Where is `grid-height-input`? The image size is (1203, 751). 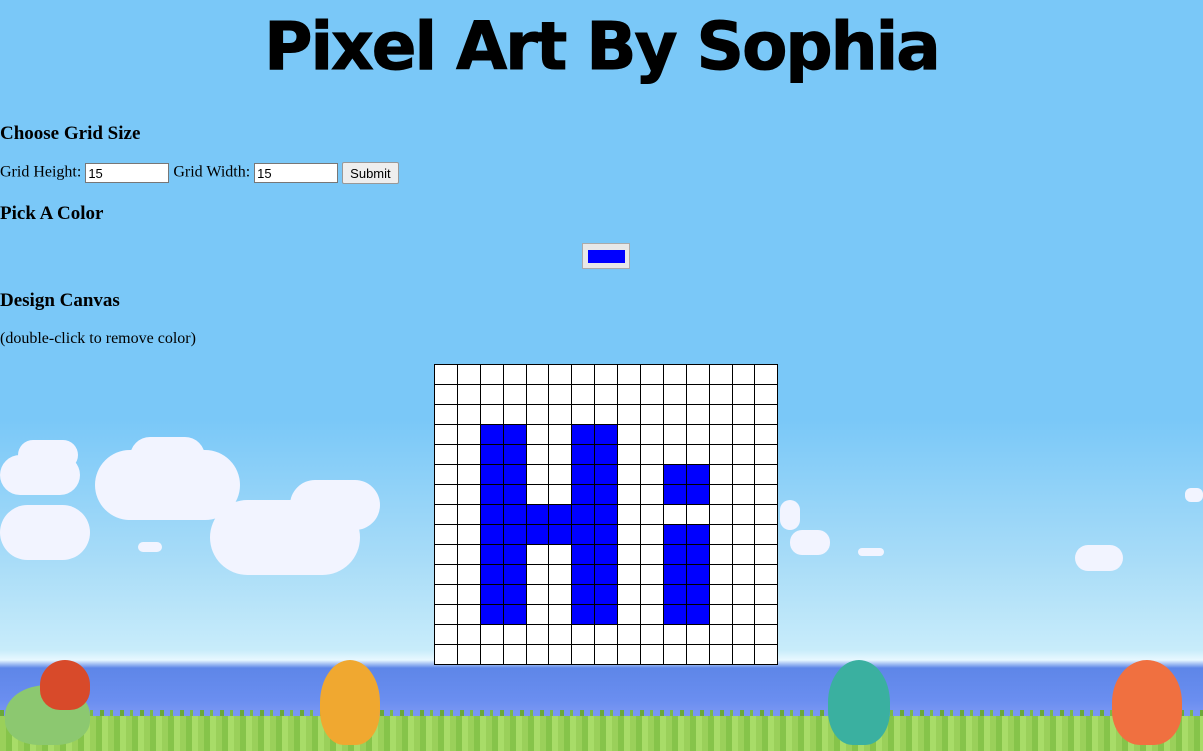 grid-height-input is located at coordinates (127, 173).